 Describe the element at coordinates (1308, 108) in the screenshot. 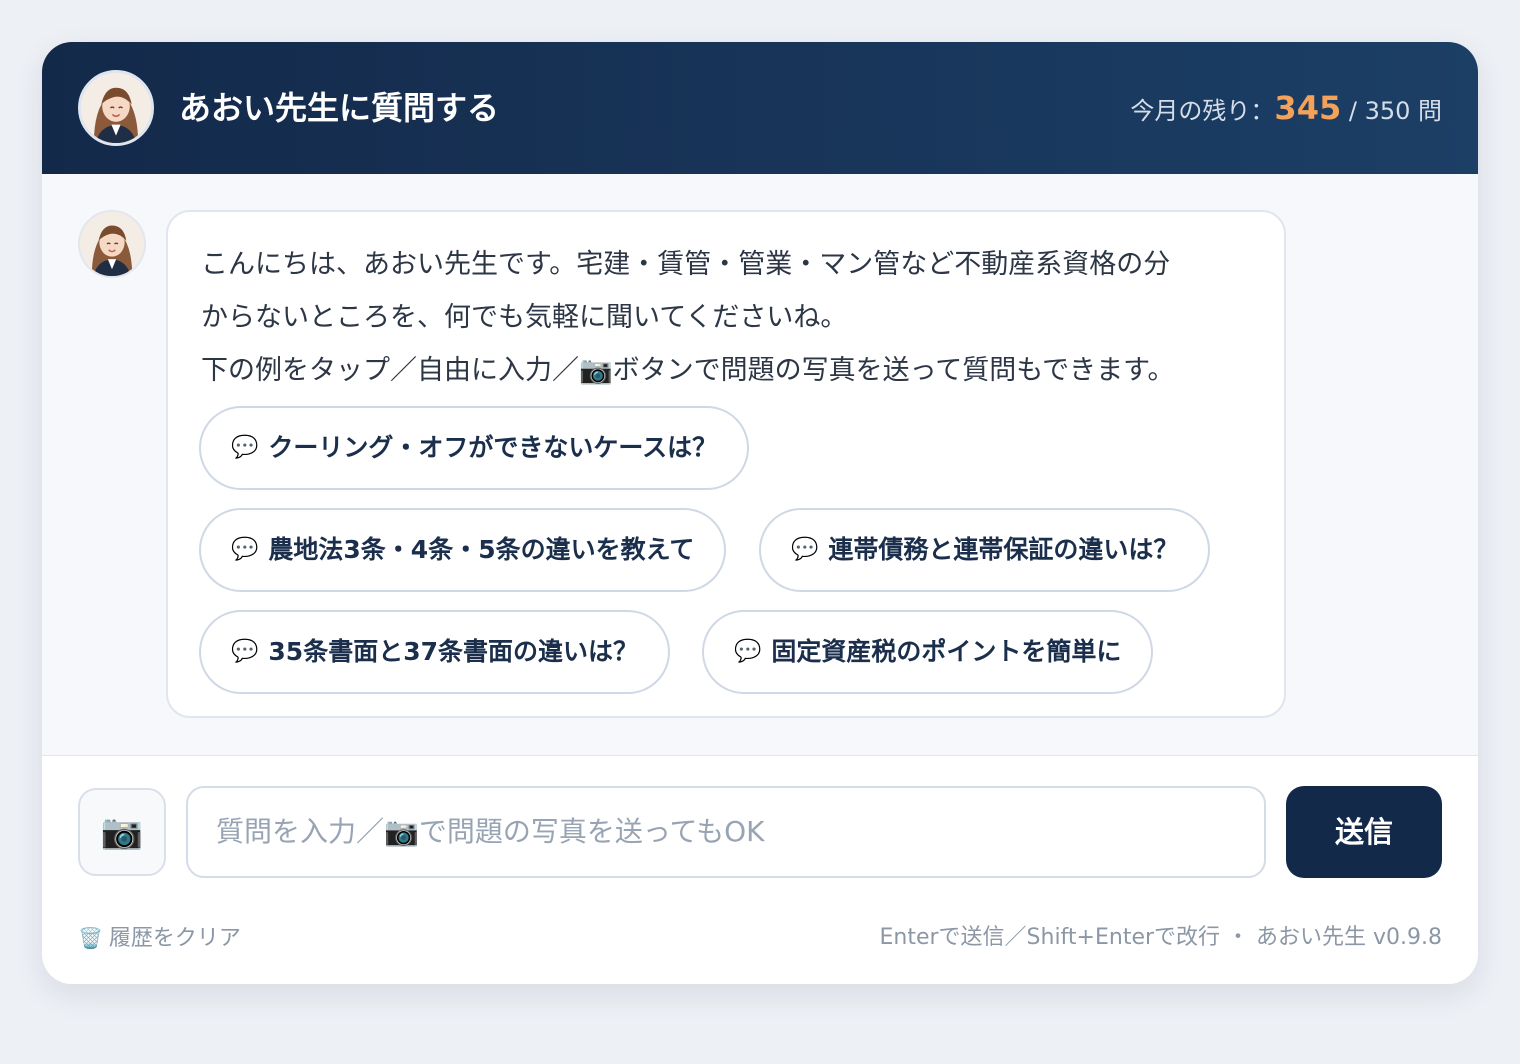

I see `quota-remaining: 345` at that location.